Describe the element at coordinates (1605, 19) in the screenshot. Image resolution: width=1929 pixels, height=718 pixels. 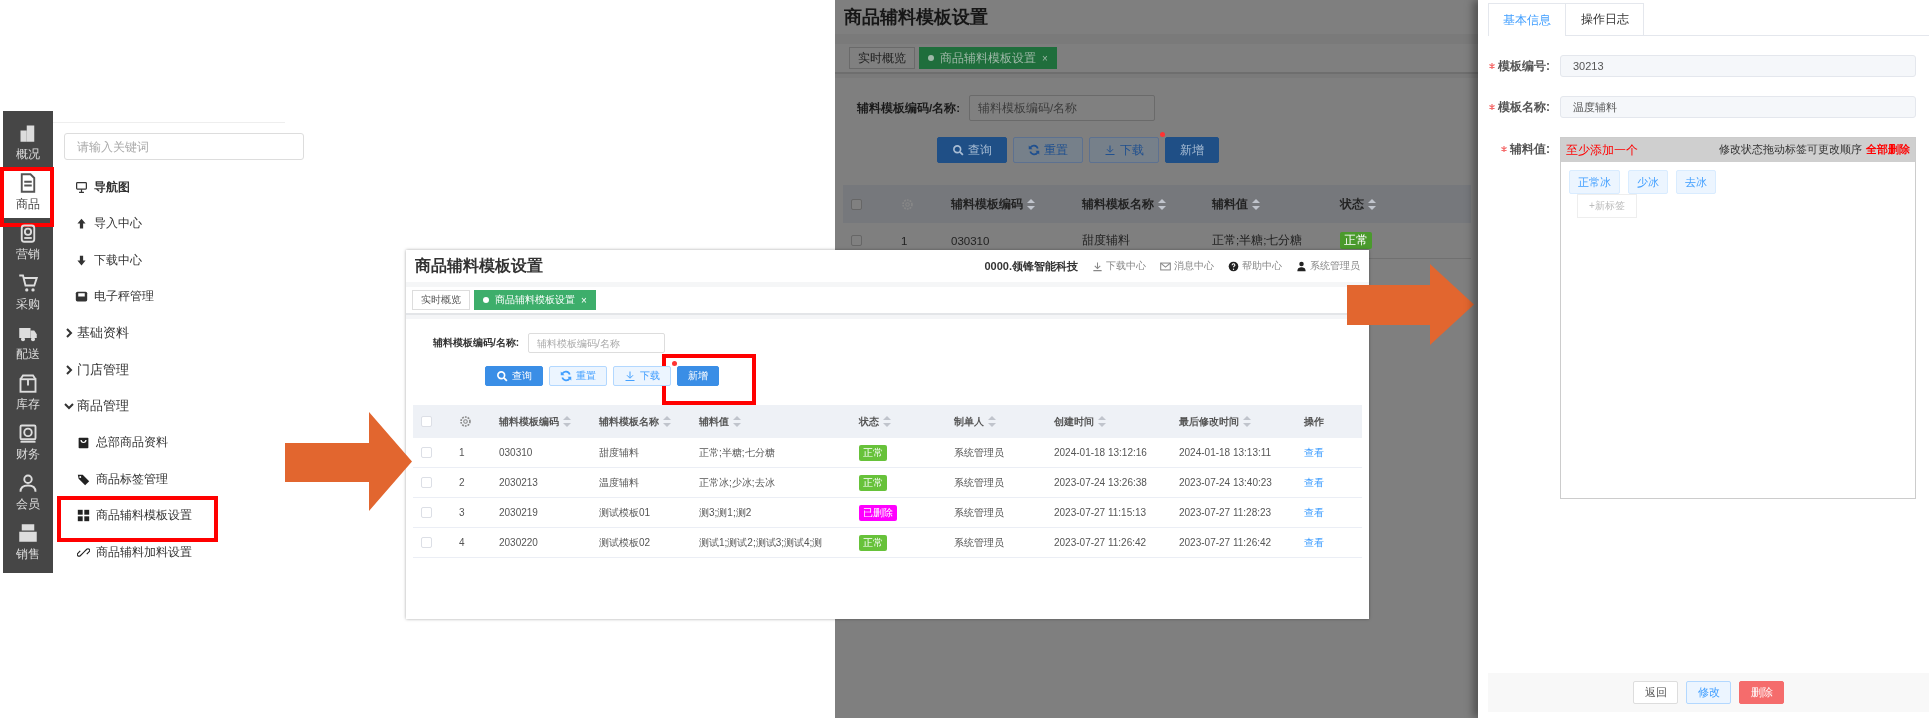
I see `drawer-tab: 操作日志` at that location.